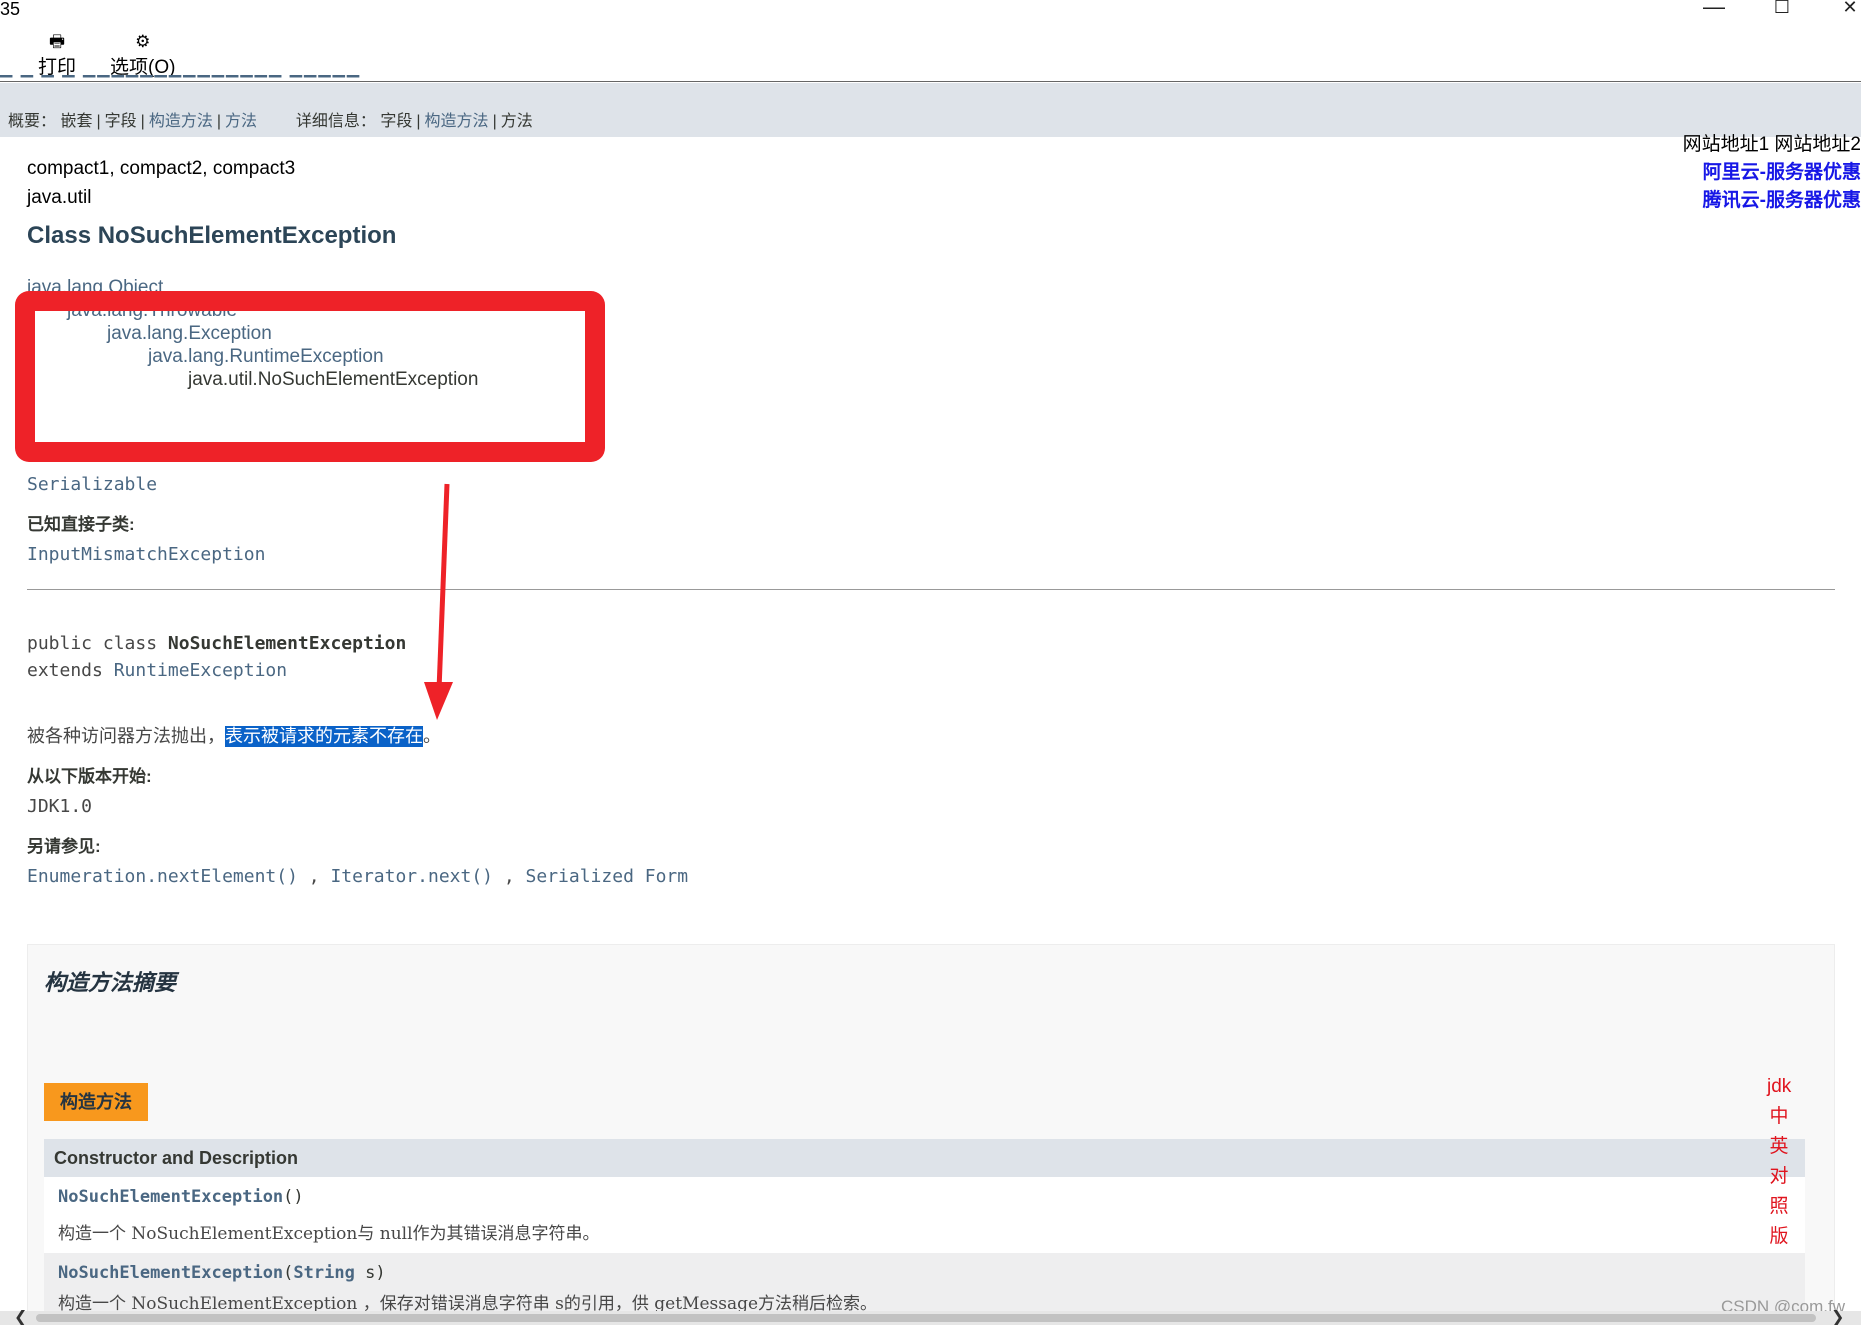 Image resolution: width=1861 pixels, height=1325 pixels. I want to click on vertical-char: 版, so click(1779, 1236).